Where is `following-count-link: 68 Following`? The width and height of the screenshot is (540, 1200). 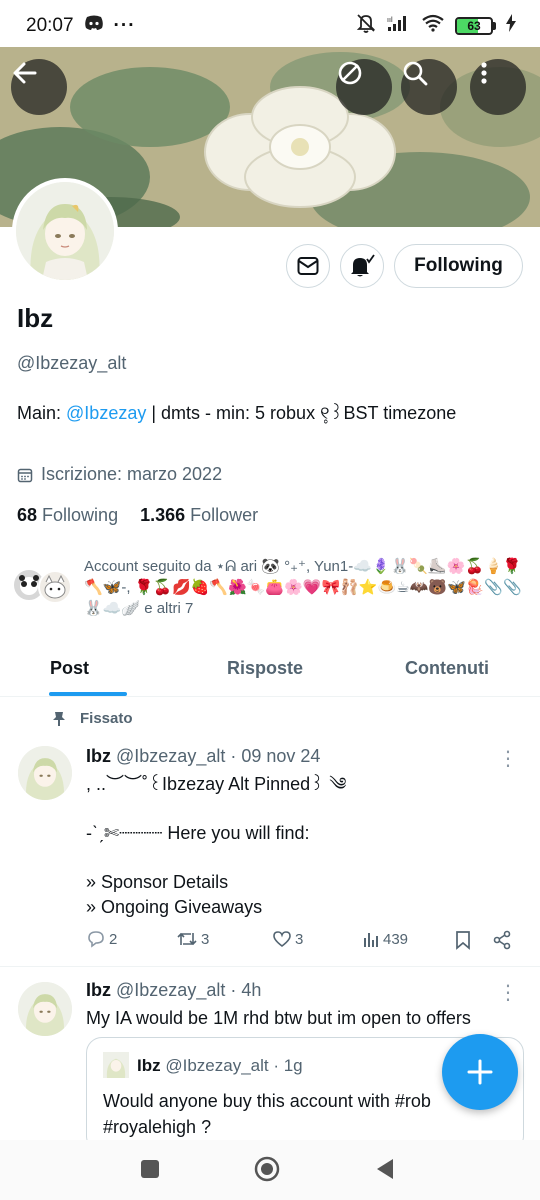 following-count-link: 68 Following is located at coordinates (67, 515).